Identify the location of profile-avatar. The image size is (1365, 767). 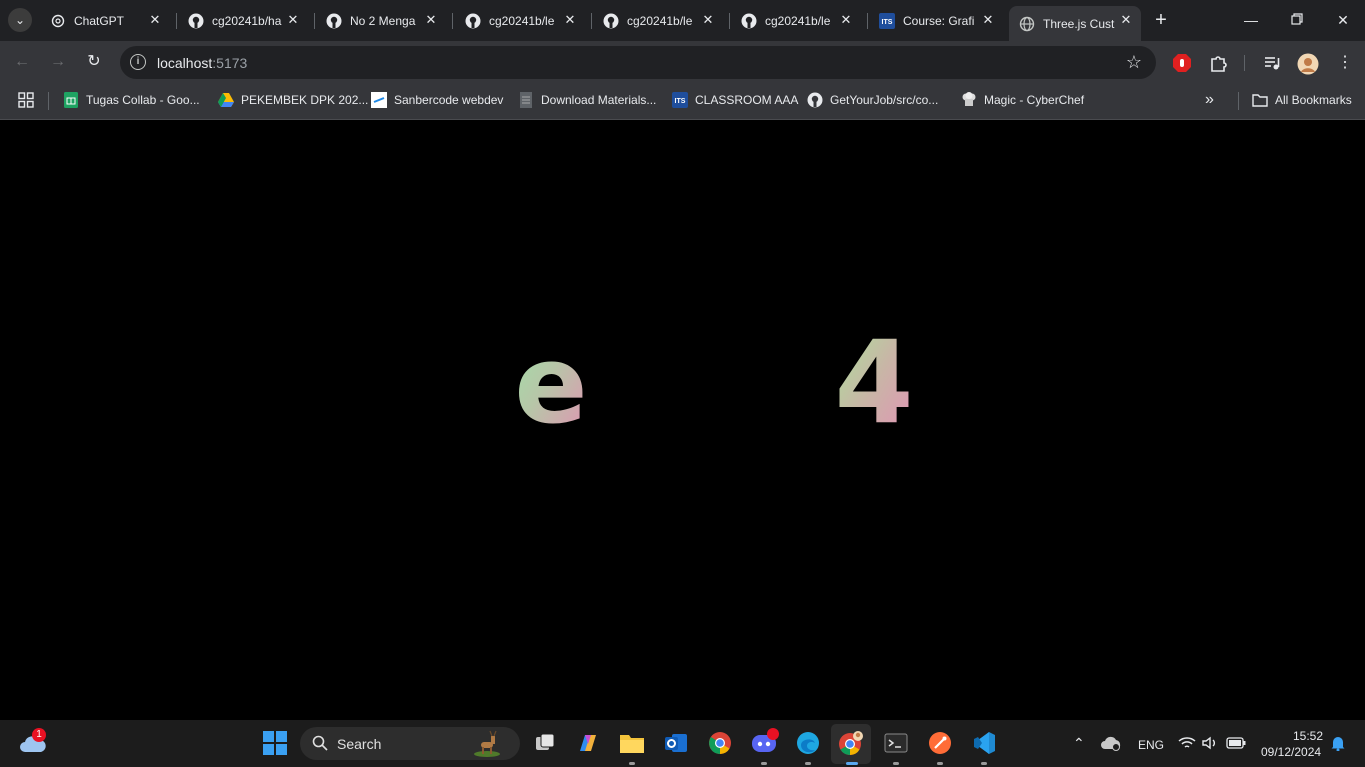
(1308, 64).